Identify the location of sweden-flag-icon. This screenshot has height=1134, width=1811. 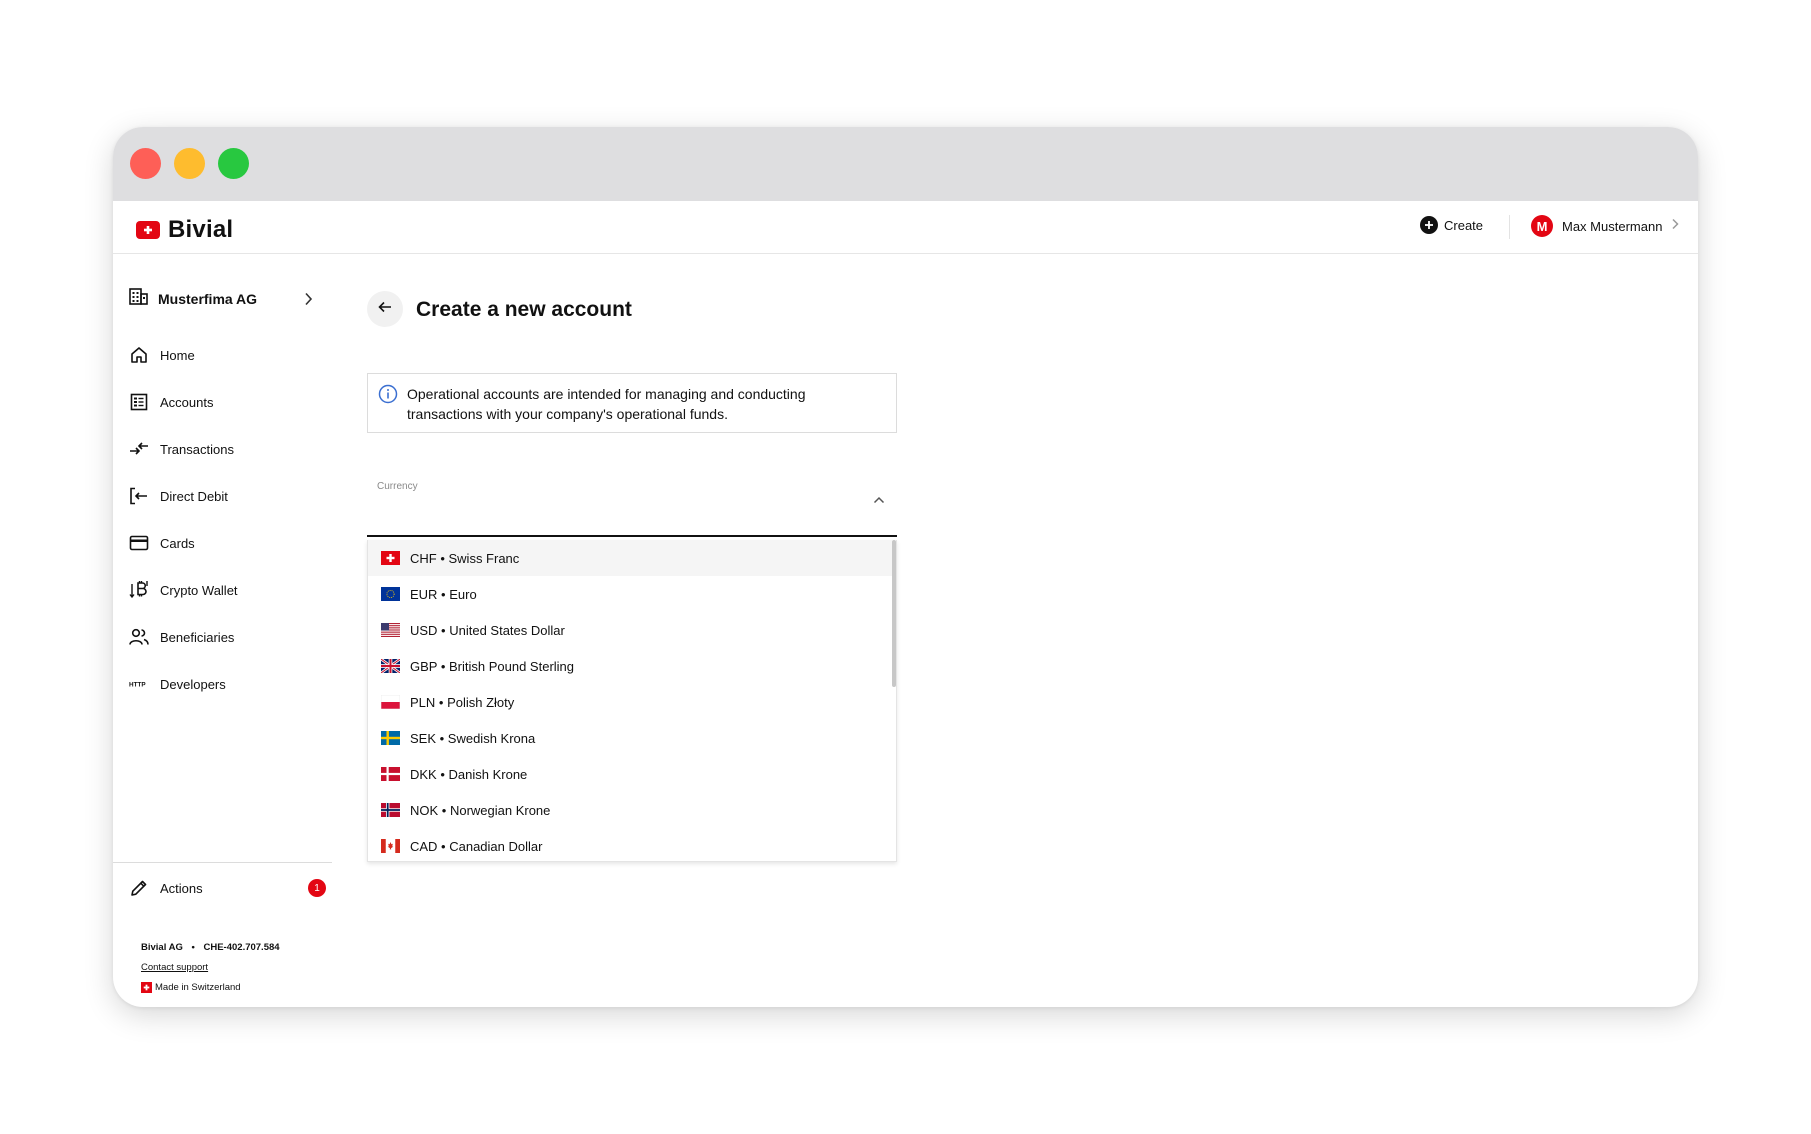
(390, 738).